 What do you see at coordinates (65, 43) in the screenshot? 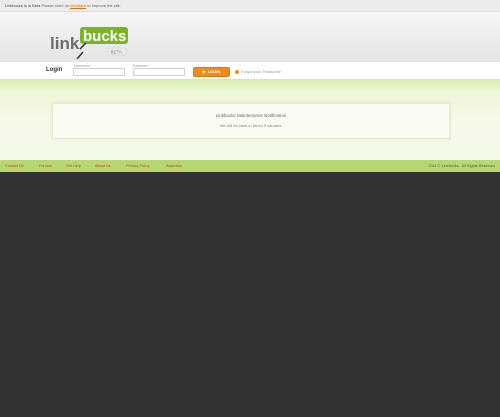
I see `logo-word-link: link` at bounding box center [65, 43].